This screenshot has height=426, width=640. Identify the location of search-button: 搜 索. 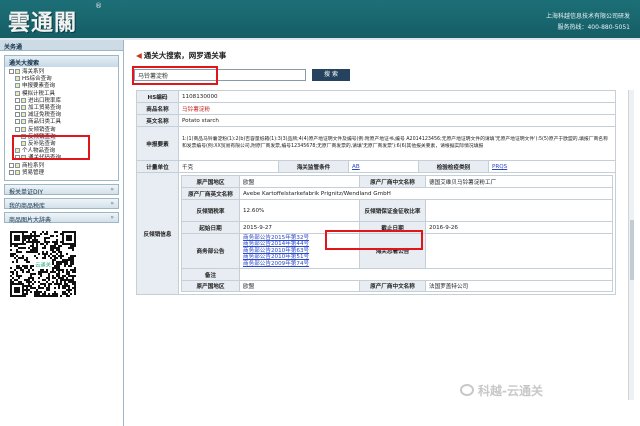
(331, 75).